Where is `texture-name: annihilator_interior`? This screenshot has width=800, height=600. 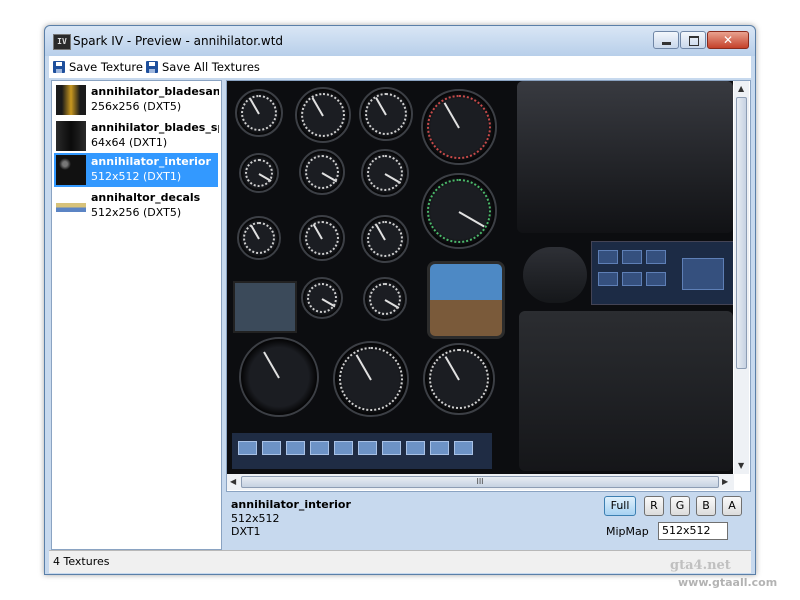
texture-name: annihilator_interior is located at coordinates (151, 161).